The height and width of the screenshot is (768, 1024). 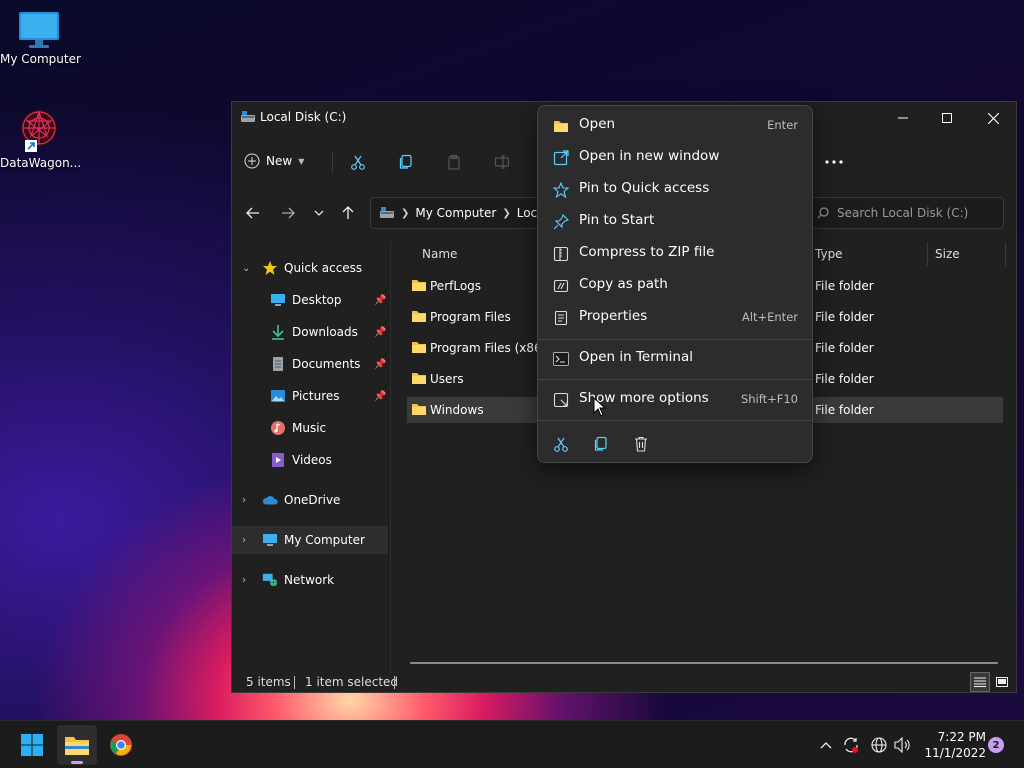 I want to click on close-button, so click(x=993, y=118).